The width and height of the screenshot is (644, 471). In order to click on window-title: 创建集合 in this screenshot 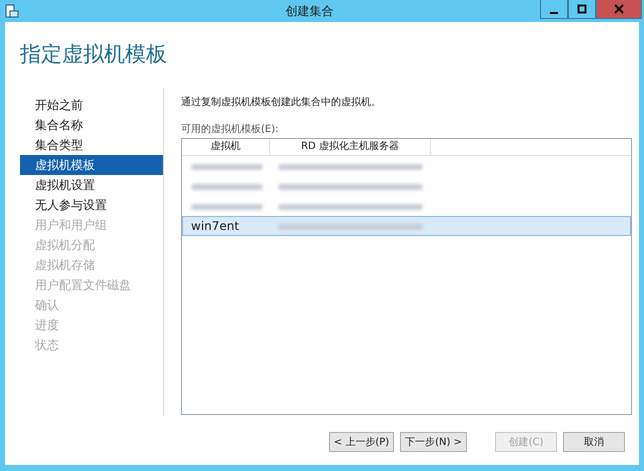, I will do `click(309, 11)`.